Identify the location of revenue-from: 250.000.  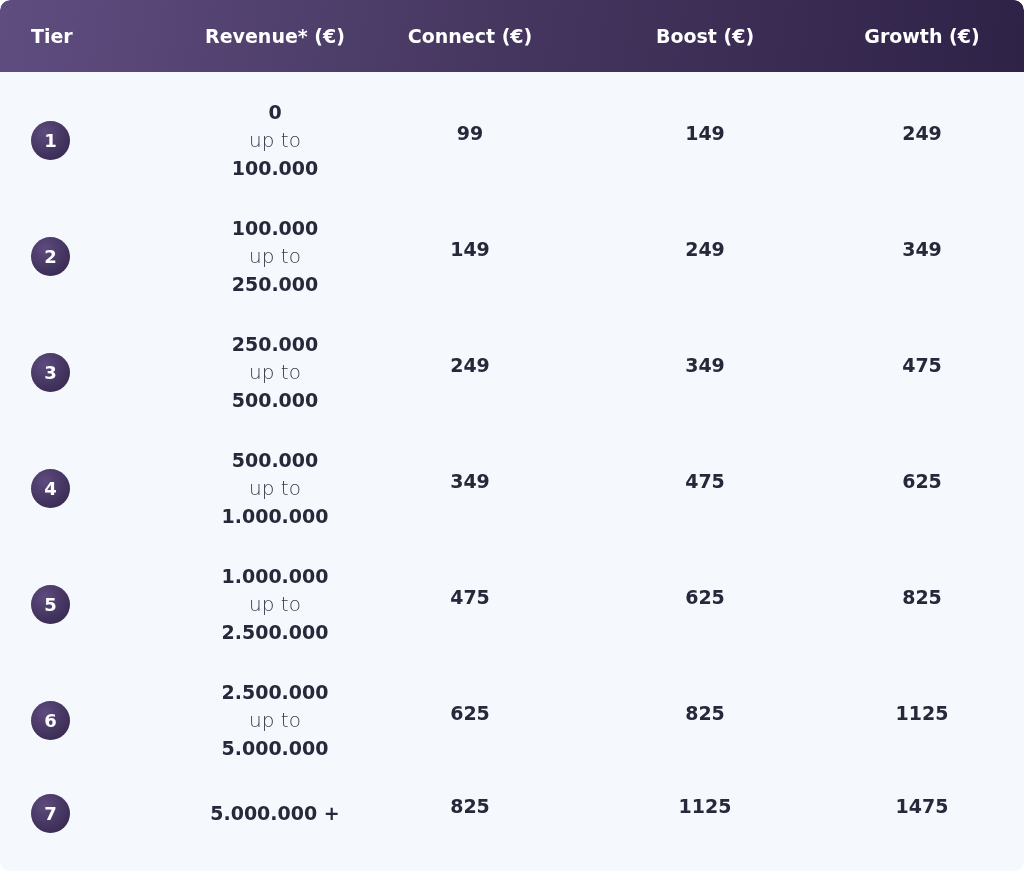
(275, 344).